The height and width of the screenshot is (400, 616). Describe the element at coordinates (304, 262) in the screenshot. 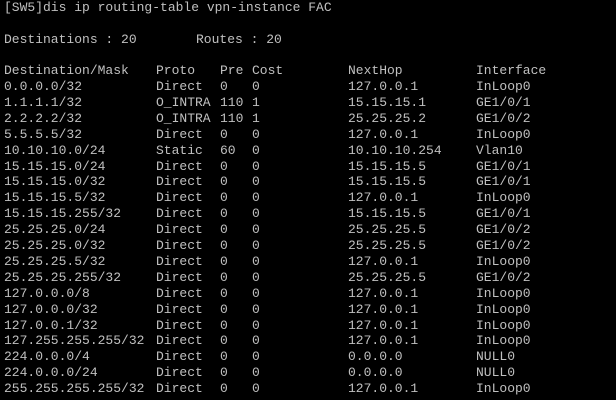

I see `table-row: 25.25.25.5/32 Direct 0 0 127.0.0.1 InLoop0` at that location.